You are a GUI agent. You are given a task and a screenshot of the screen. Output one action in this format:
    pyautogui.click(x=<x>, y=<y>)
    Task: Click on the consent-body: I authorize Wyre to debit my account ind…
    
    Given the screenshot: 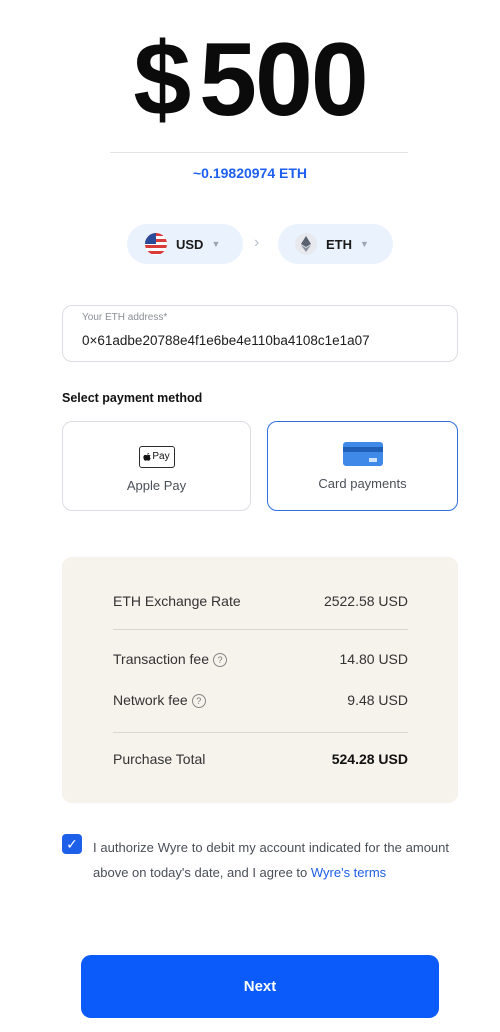 What is the action you would take?
    pyautogui.click(x=271, y=860)
    